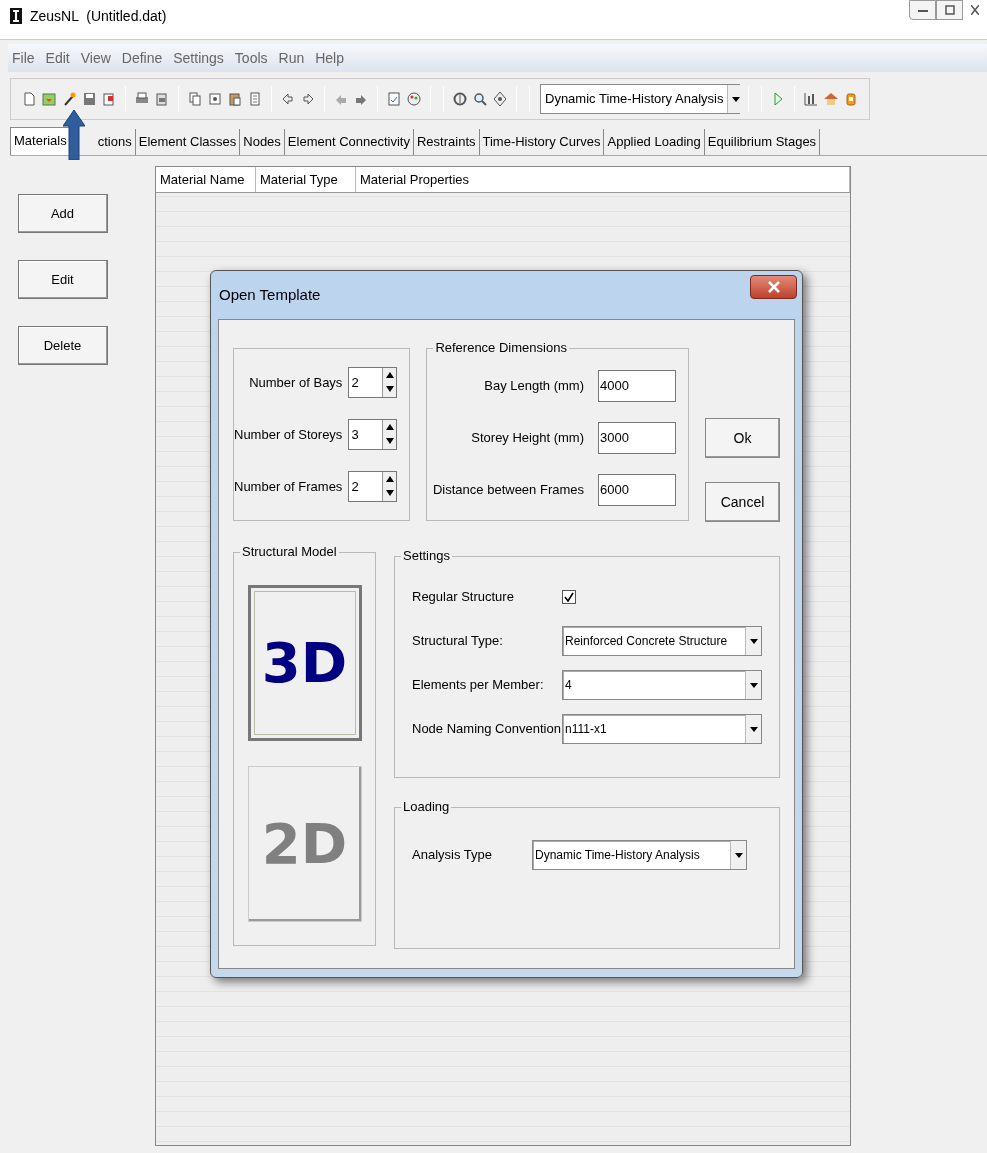 This screenshot has height=1153, width=987. What do you see at coordinates (251, 58) in the screenshot?
I see `menu-item: Tools` at bounding box center [251, 58].